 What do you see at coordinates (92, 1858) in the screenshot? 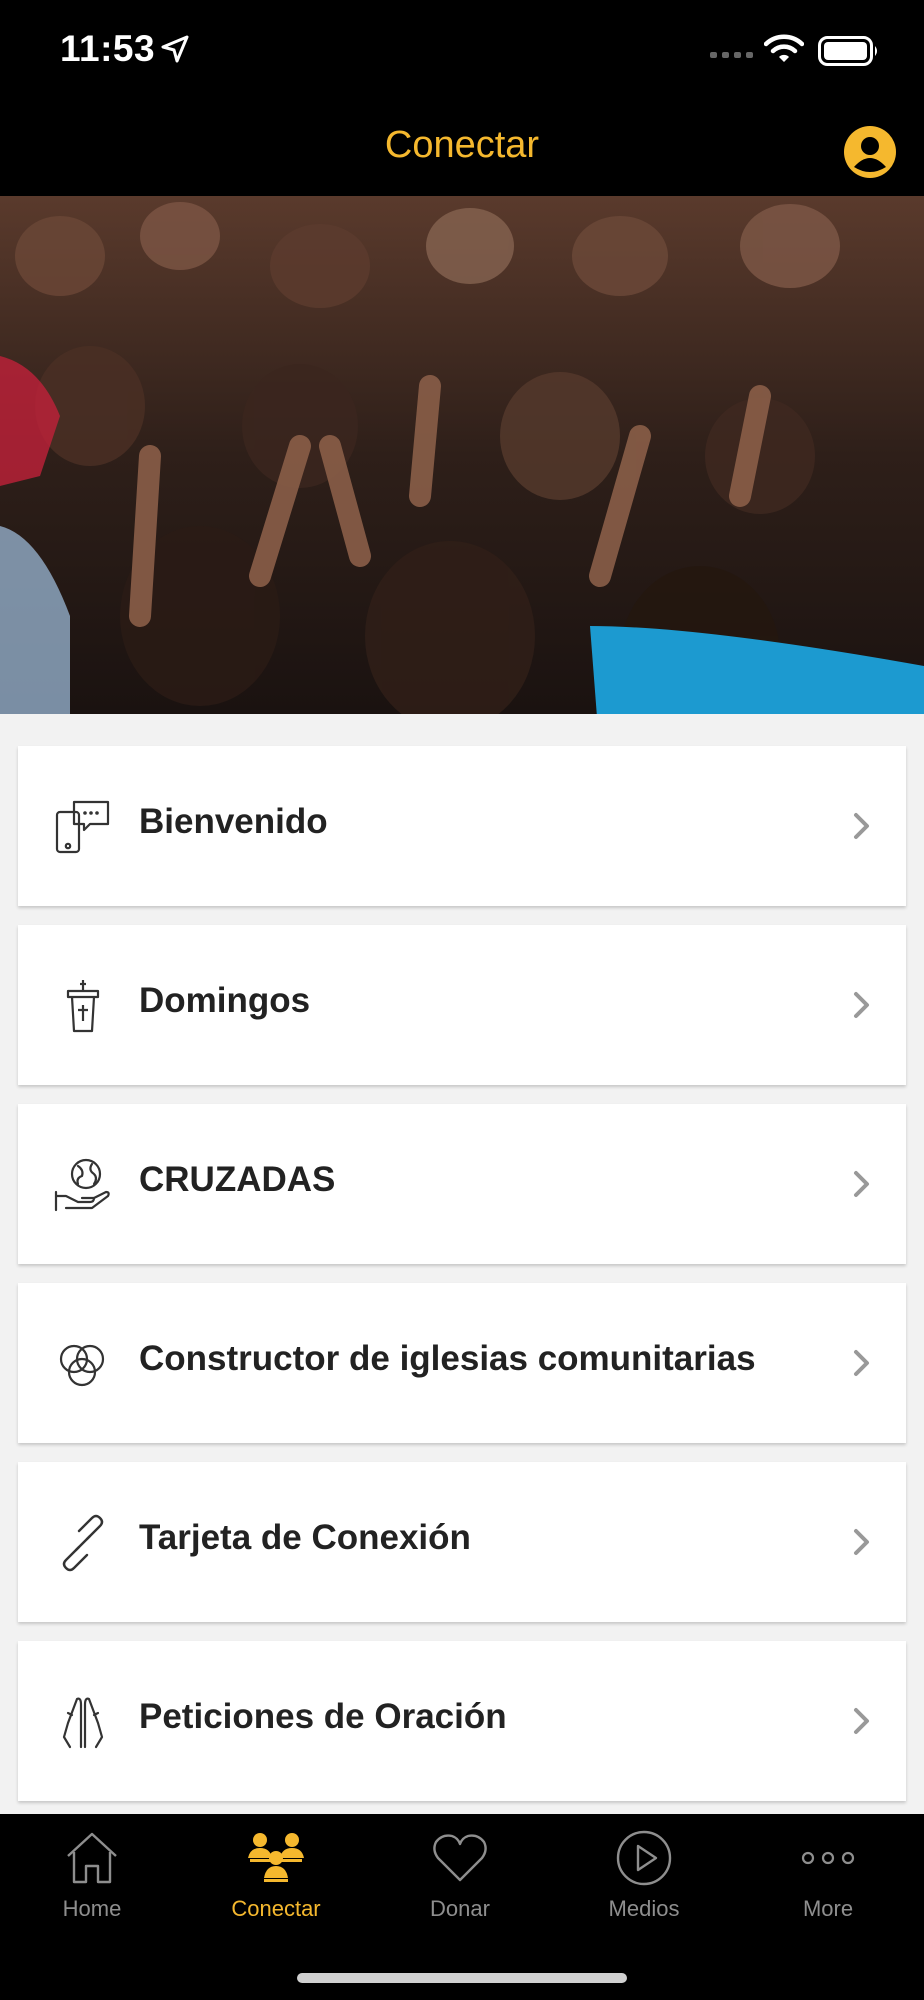
I see `home-icon` at bounding box center [92, 1858].